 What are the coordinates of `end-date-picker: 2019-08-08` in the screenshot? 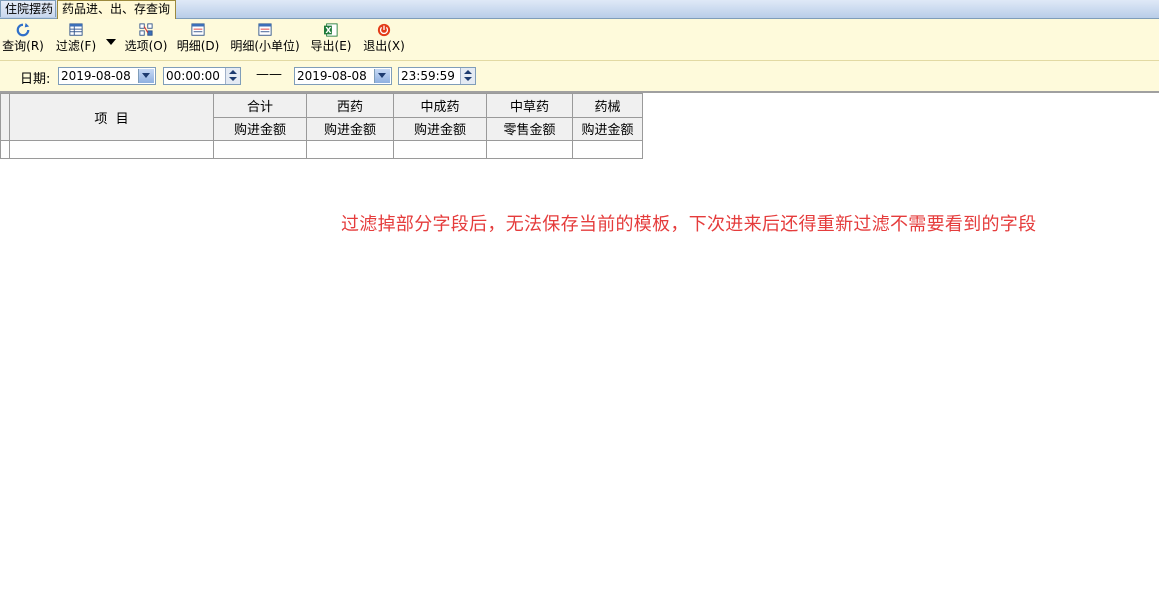 It's located at (343, 76).